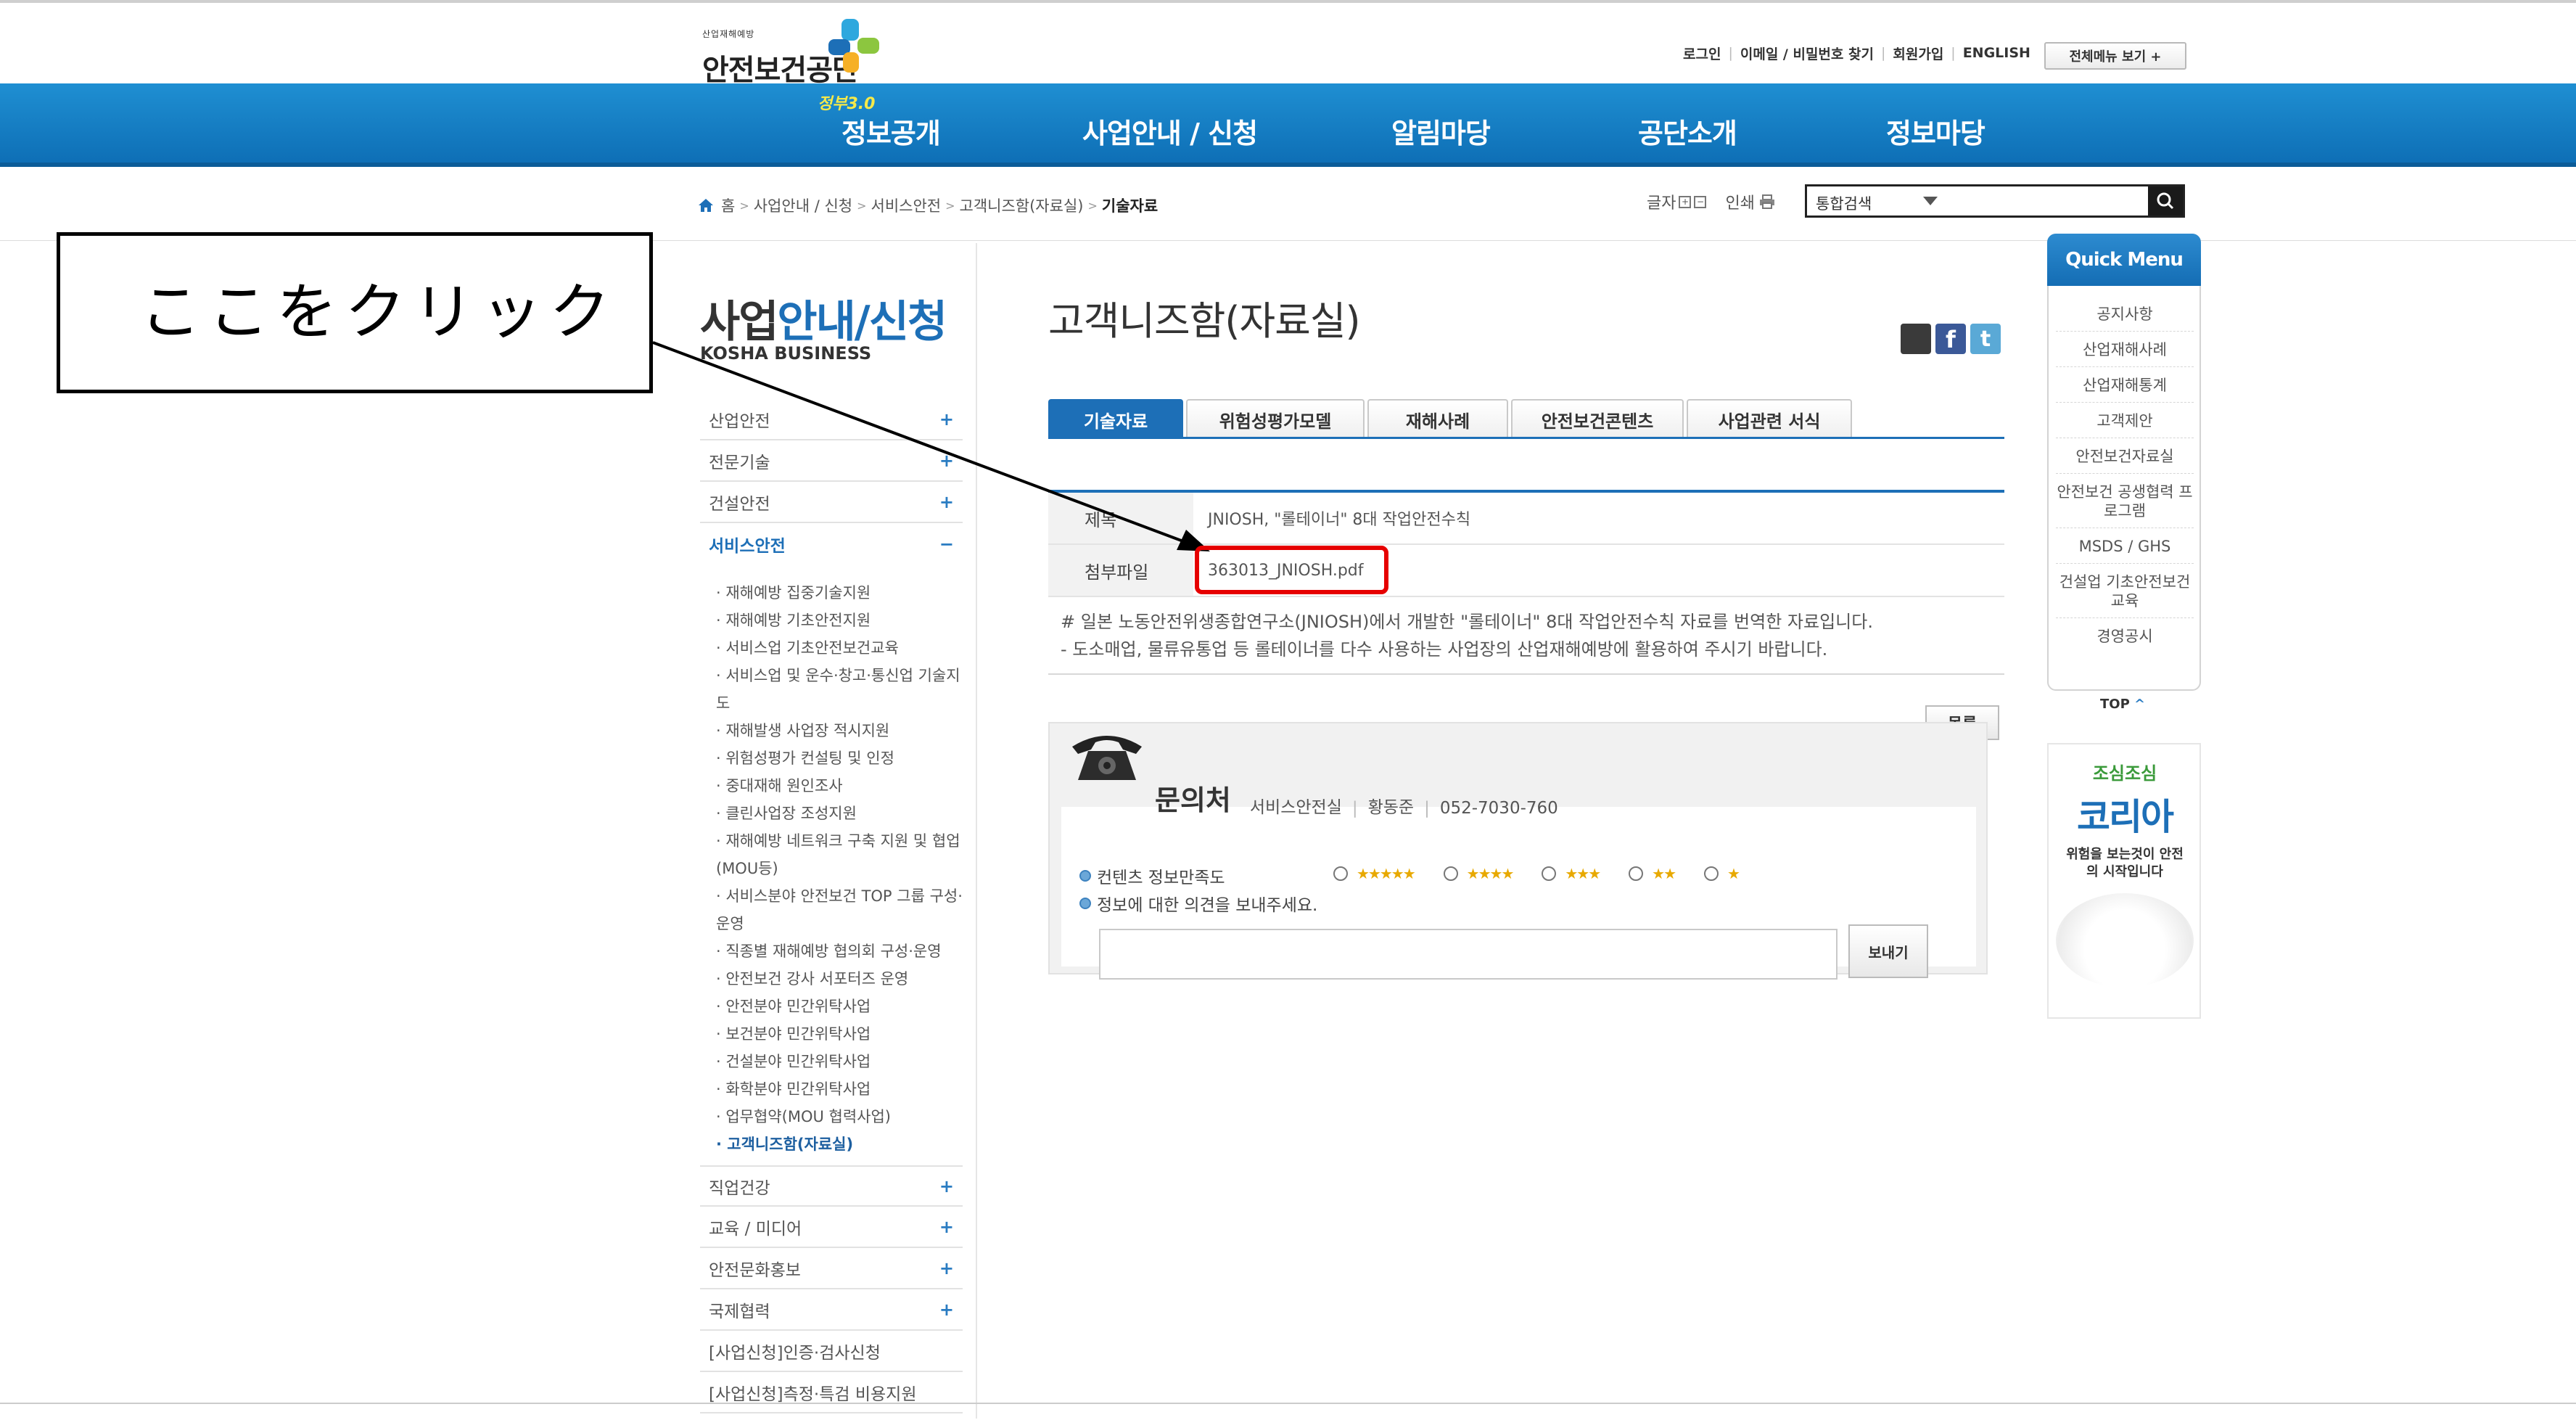 This screenshot has height=1420, width=2576. I want to click on lnb-item-industrial-safety: 산업안전 +, so click(831, 419).